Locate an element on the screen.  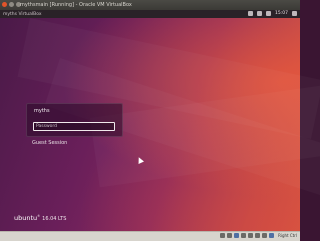
version-label: 16.04 LTS is located at coordinates (54, 219).